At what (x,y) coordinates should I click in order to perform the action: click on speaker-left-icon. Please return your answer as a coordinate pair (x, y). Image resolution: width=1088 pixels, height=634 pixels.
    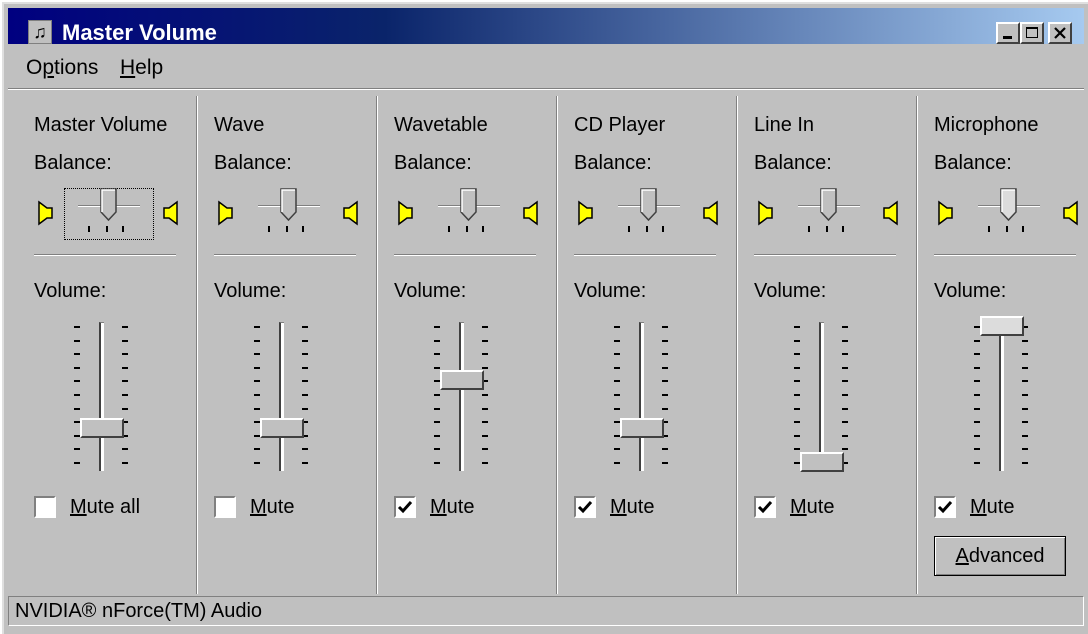
    Looking at the image, I should click on (945, 215).